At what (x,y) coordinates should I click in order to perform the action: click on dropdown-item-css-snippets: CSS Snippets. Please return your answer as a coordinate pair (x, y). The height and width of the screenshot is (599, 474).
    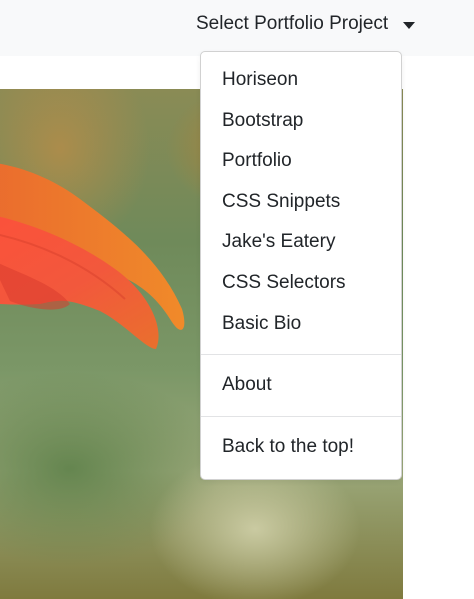
    Looking at the image, I should click on (301, 202).